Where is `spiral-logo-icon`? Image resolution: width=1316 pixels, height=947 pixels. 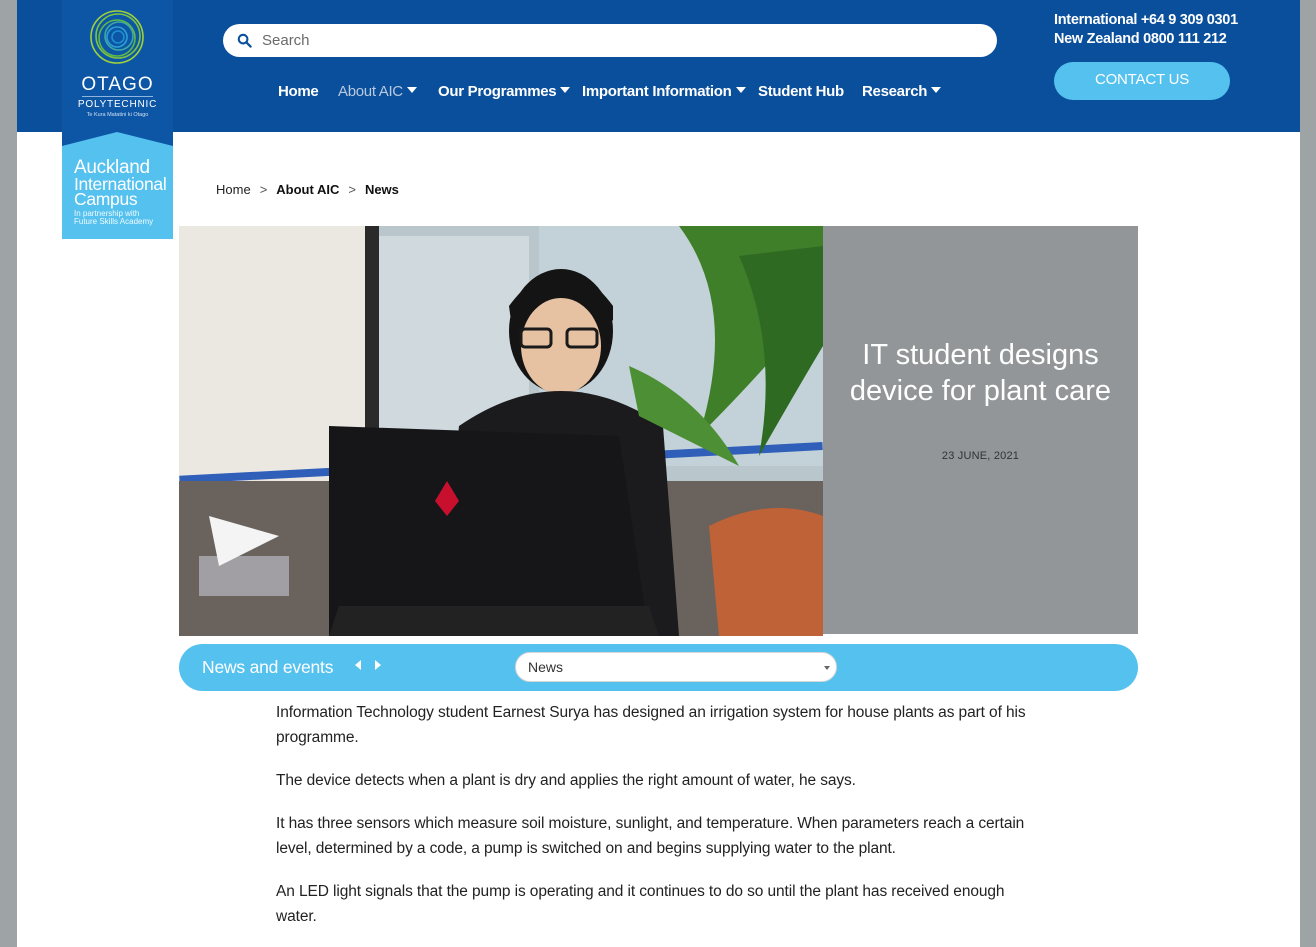 spiral-logo-icon is located at coordinates (117, 37).